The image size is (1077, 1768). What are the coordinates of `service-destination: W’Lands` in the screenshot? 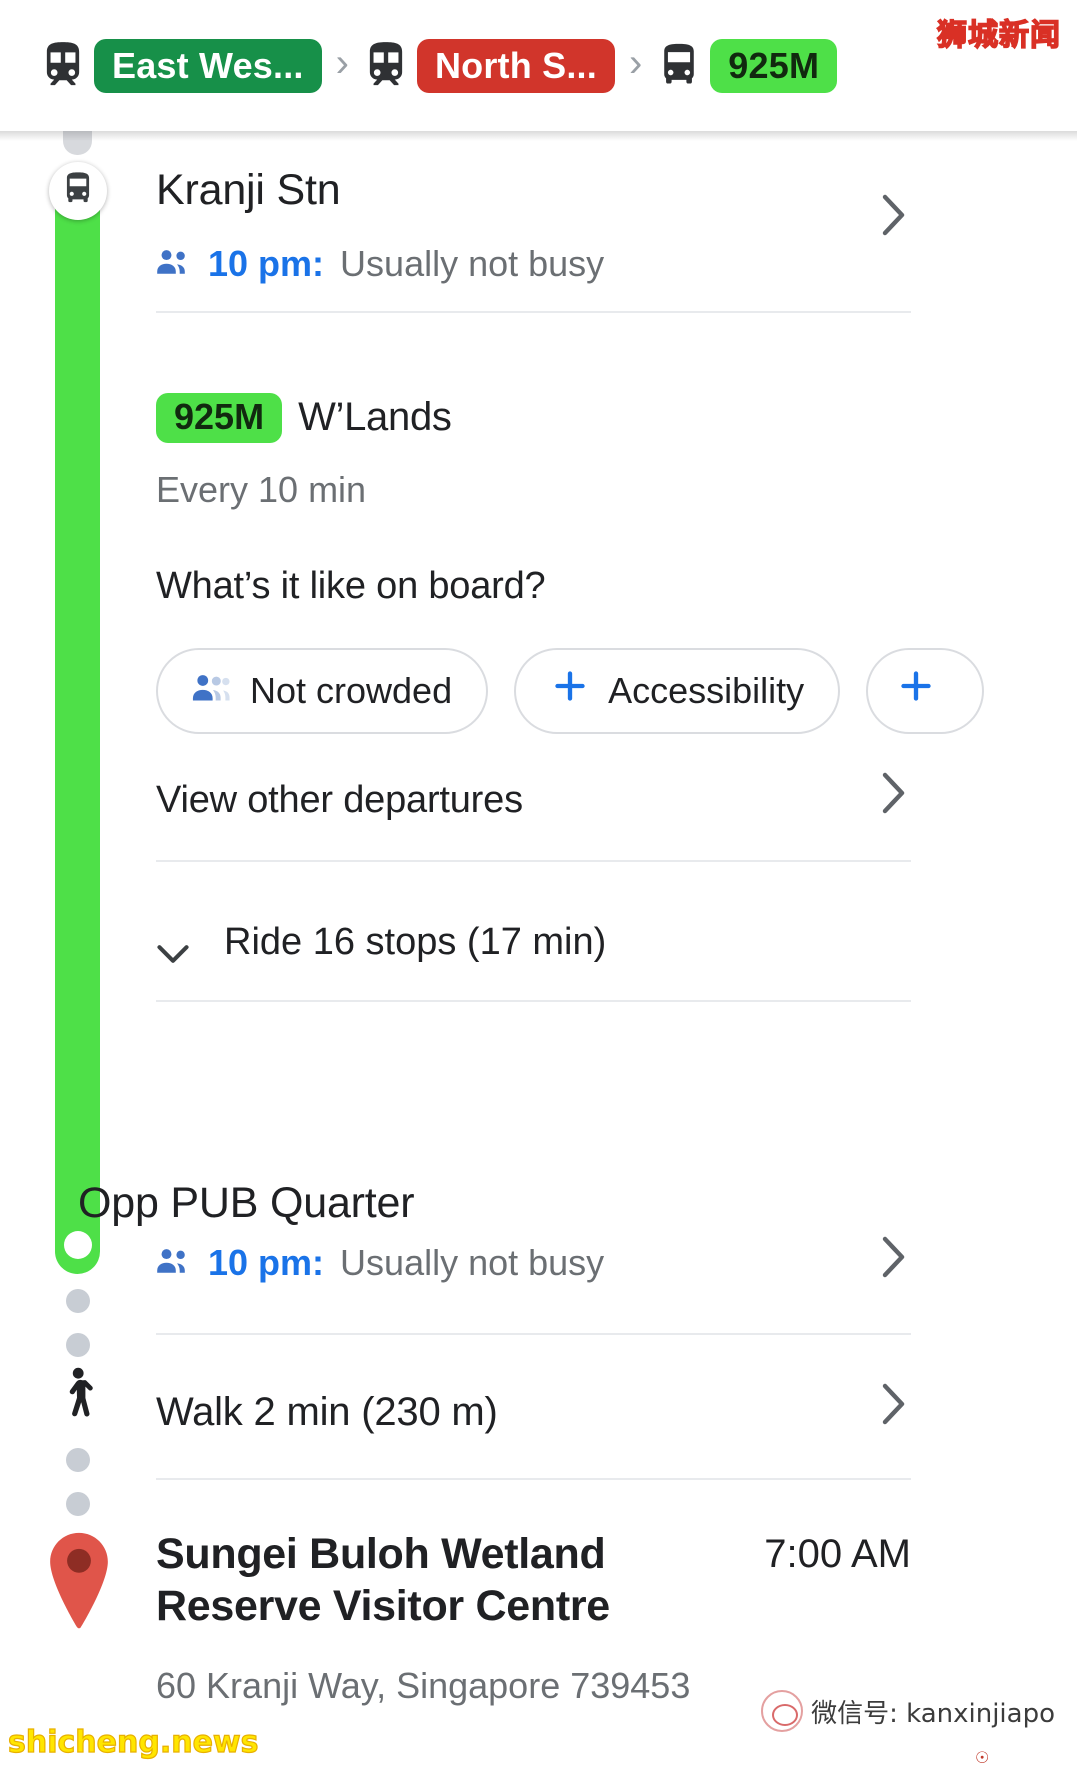 It's located at (375, 417).